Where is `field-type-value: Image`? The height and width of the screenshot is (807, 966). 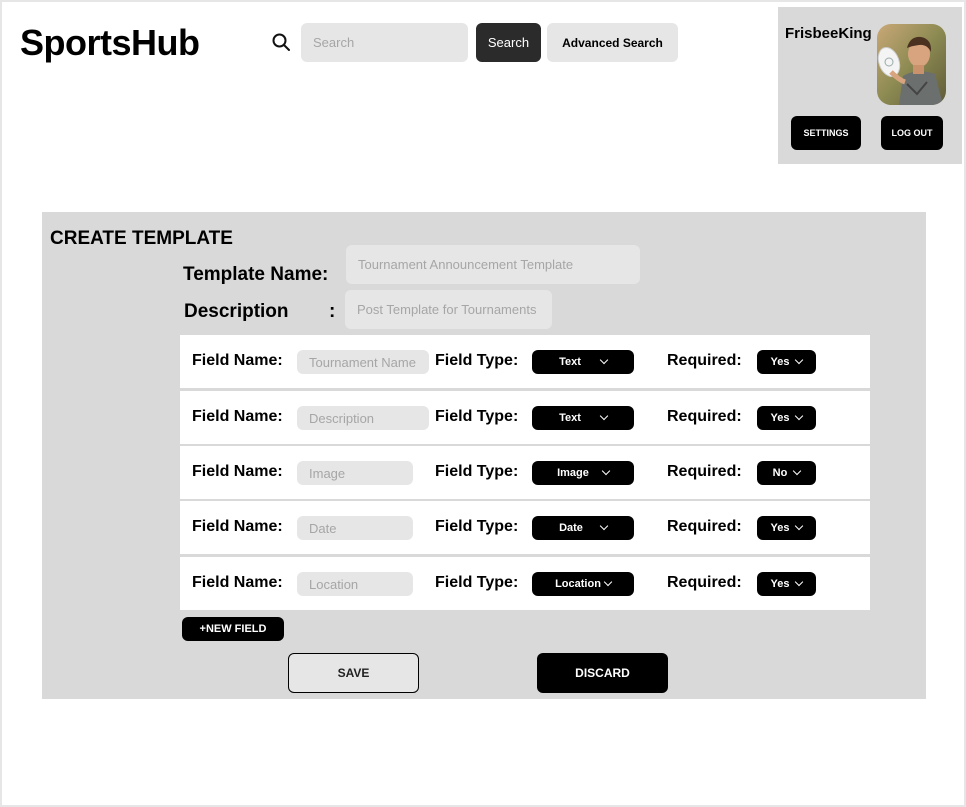
field-type-value: Image is located at coordinates (573, 473).